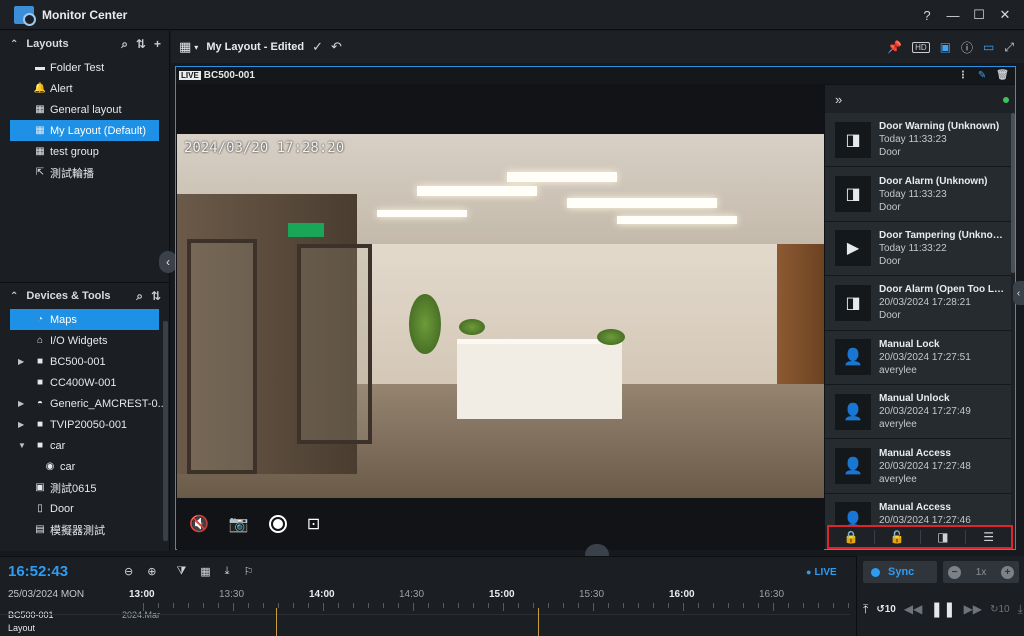 The height and width of the screenshot is (636, 1024). What do you see at coordinates (597, 47) in the screenshot?
I see `layout-toolbar: ▦ ▾ My Layout - Edited ✓ ↶ 📌 HD ▣ ⓘ ▭ ⤢` at bounding box center [597, 47].